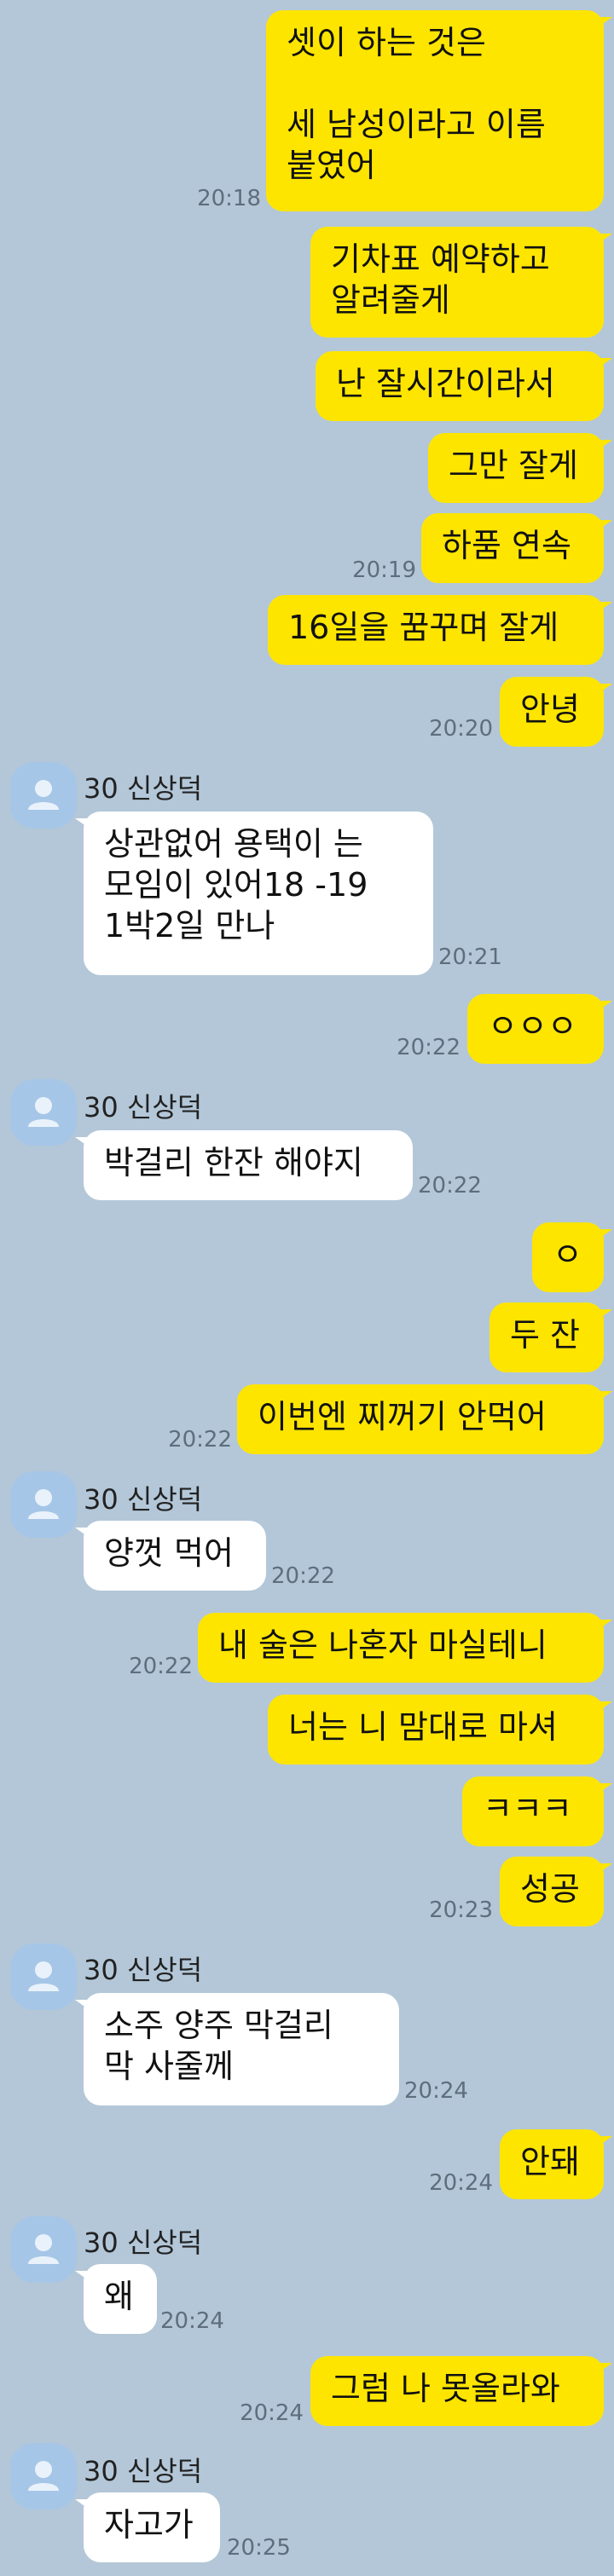 The image size is (614, 2576). I want to click on message-bubble: 상관없어 용택이 는 모임이 있어18 -19 1박2일 만나, so click(254, 893).